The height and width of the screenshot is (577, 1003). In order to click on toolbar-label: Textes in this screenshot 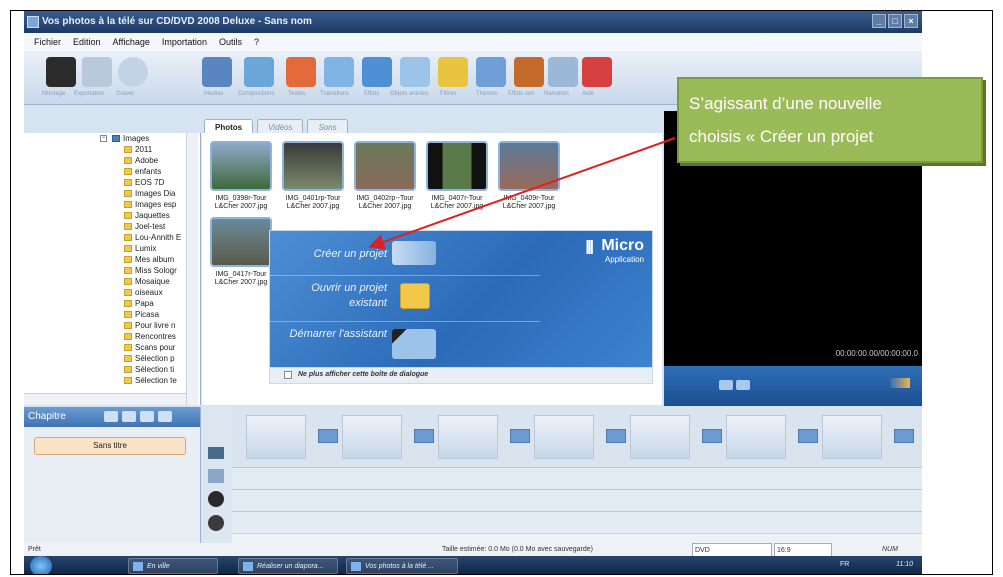, I will do `click(297, 94)`.